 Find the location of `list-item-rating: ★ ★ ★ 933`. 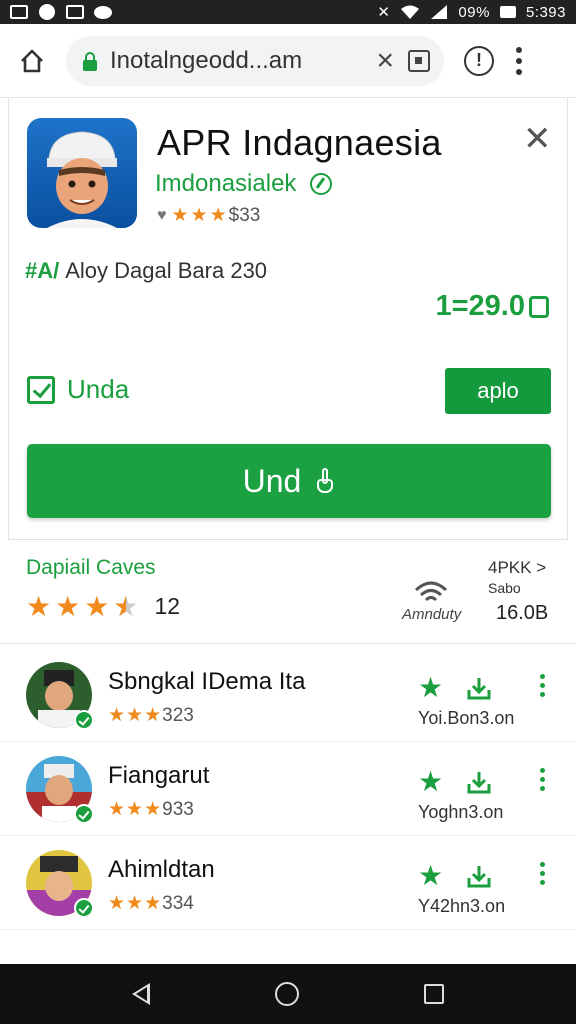

list-item-rating: ★ ★ ★ 933 is located at coordinates (151, 809).